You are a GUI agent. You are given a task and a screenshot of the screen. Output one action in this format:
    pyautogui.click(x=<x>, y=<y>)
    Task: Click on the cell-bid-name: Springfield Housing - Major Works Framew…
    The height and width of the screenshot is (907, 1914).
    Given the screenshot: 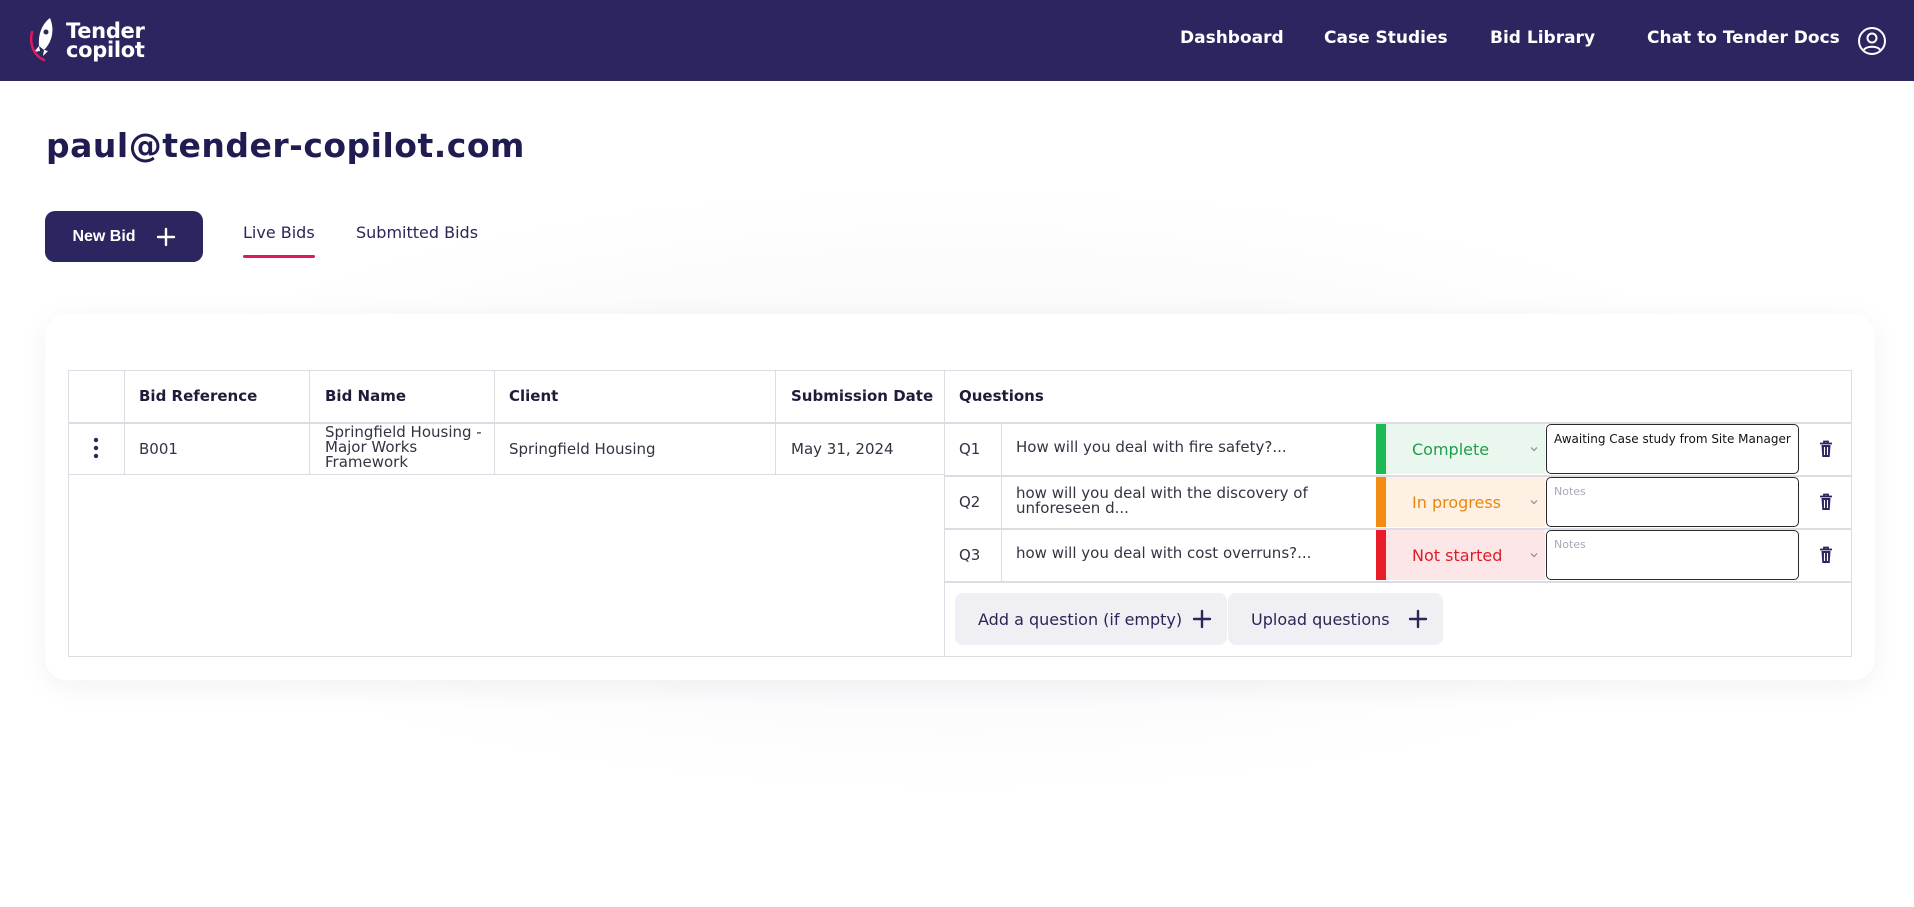 What is the action you would take?
    pyautogui.click(x=403, y=447)
    